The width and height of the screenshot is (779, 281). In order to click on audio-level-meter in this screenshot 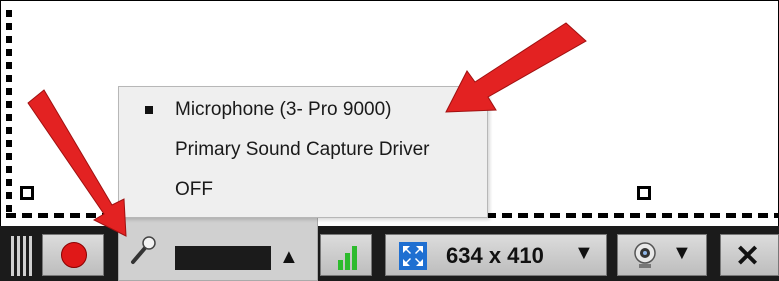, I will do `click(223, 258)`.